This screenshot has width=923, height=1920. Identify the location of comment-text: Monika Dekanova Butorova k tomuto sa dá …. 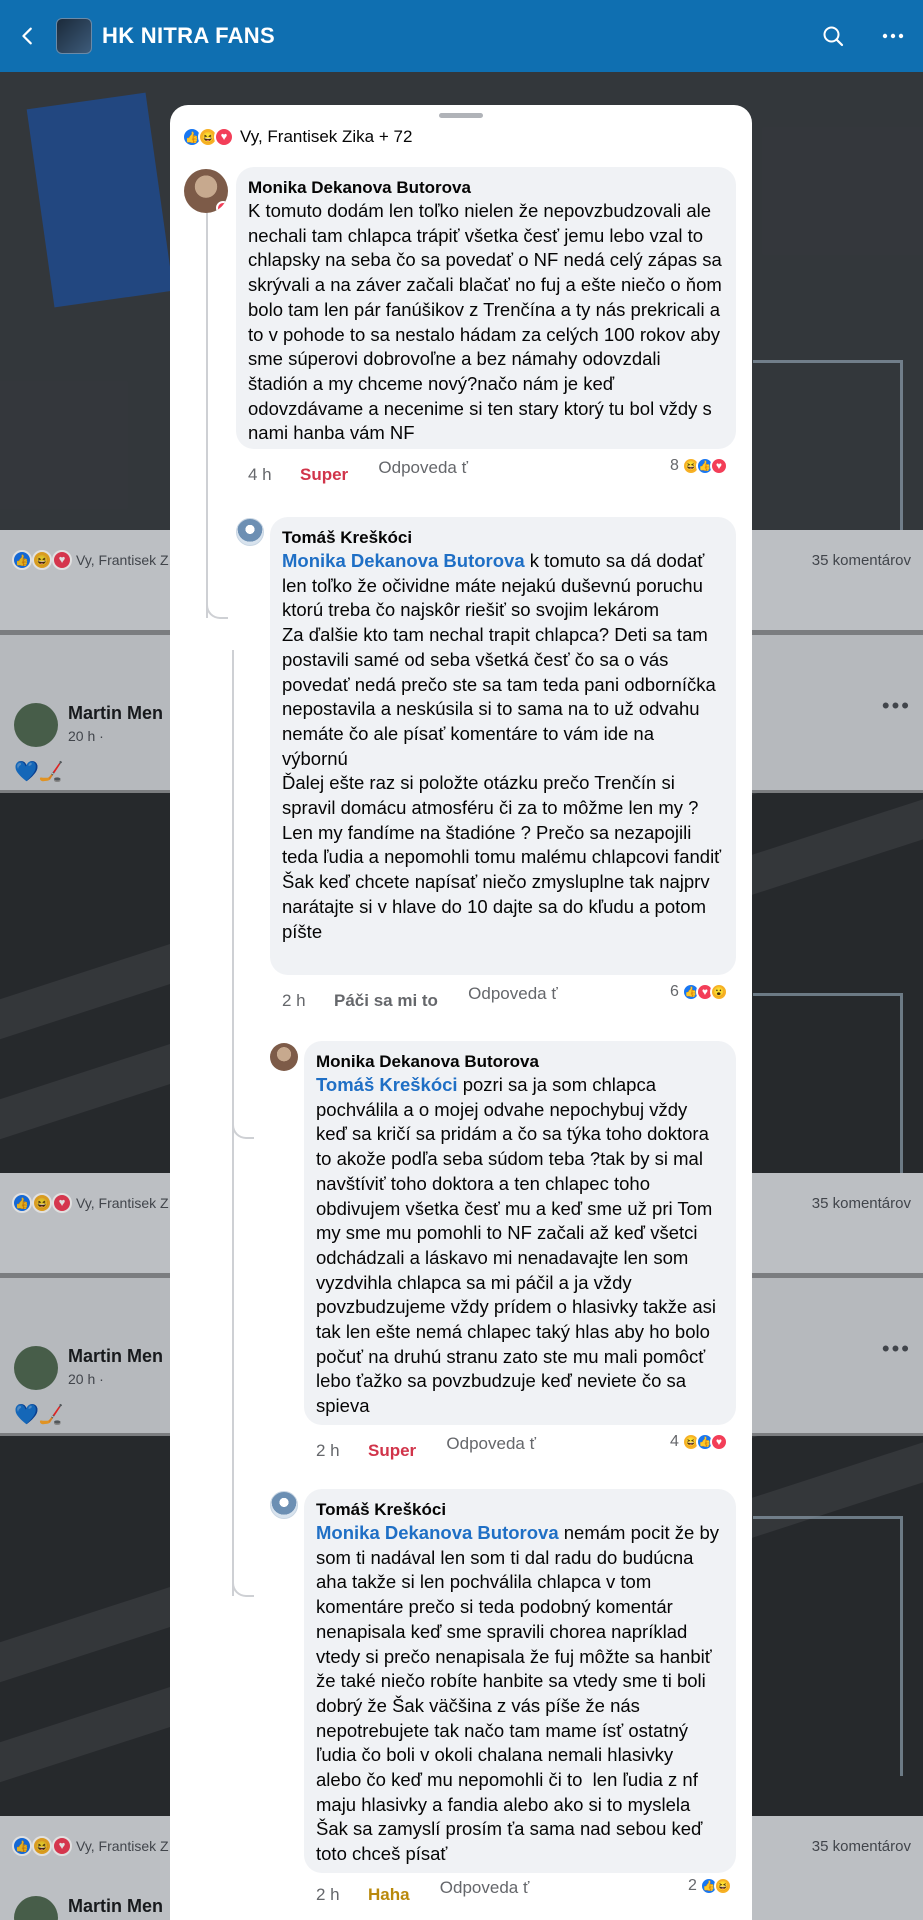
(502, 746).